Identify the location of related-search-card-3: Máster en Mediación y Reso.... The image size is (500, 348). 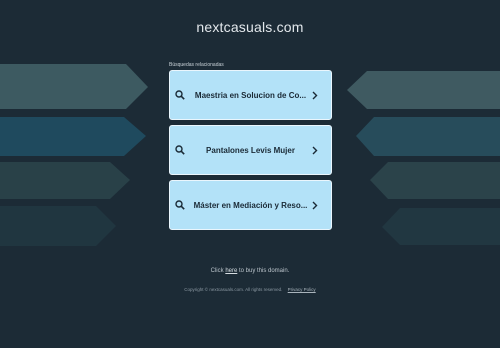
(250, 205).